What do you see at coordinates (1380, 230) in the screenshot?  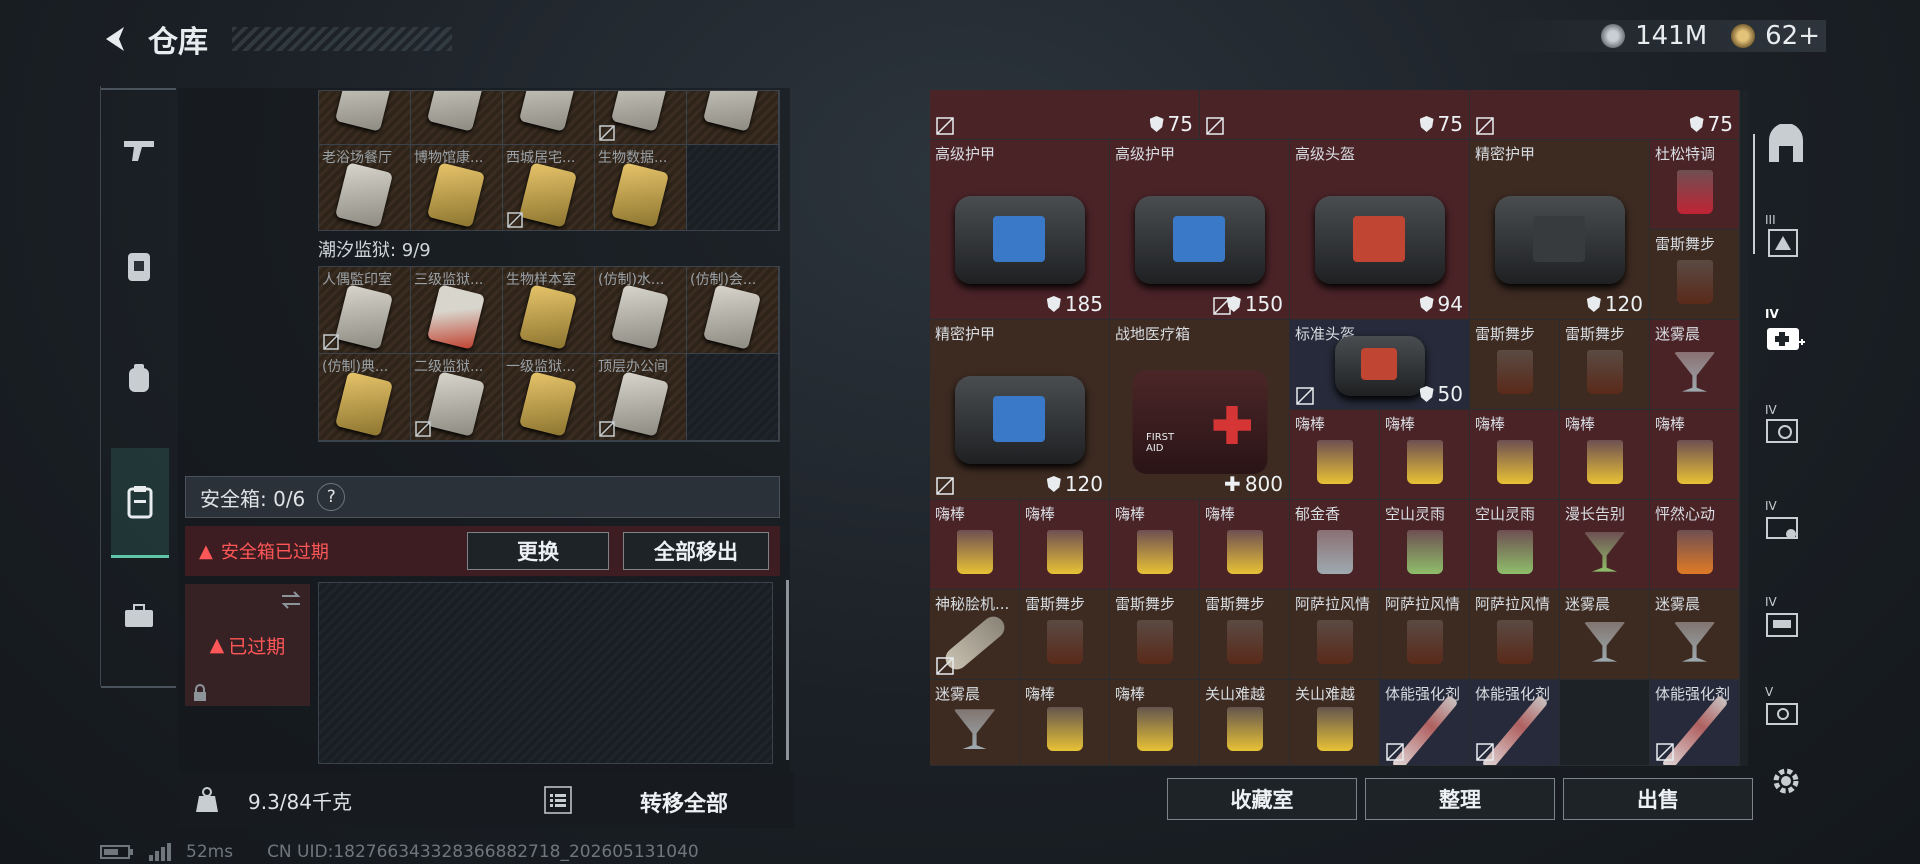 I see `item-cell: 高级头盔 94` at bounding box center [1380, 230].